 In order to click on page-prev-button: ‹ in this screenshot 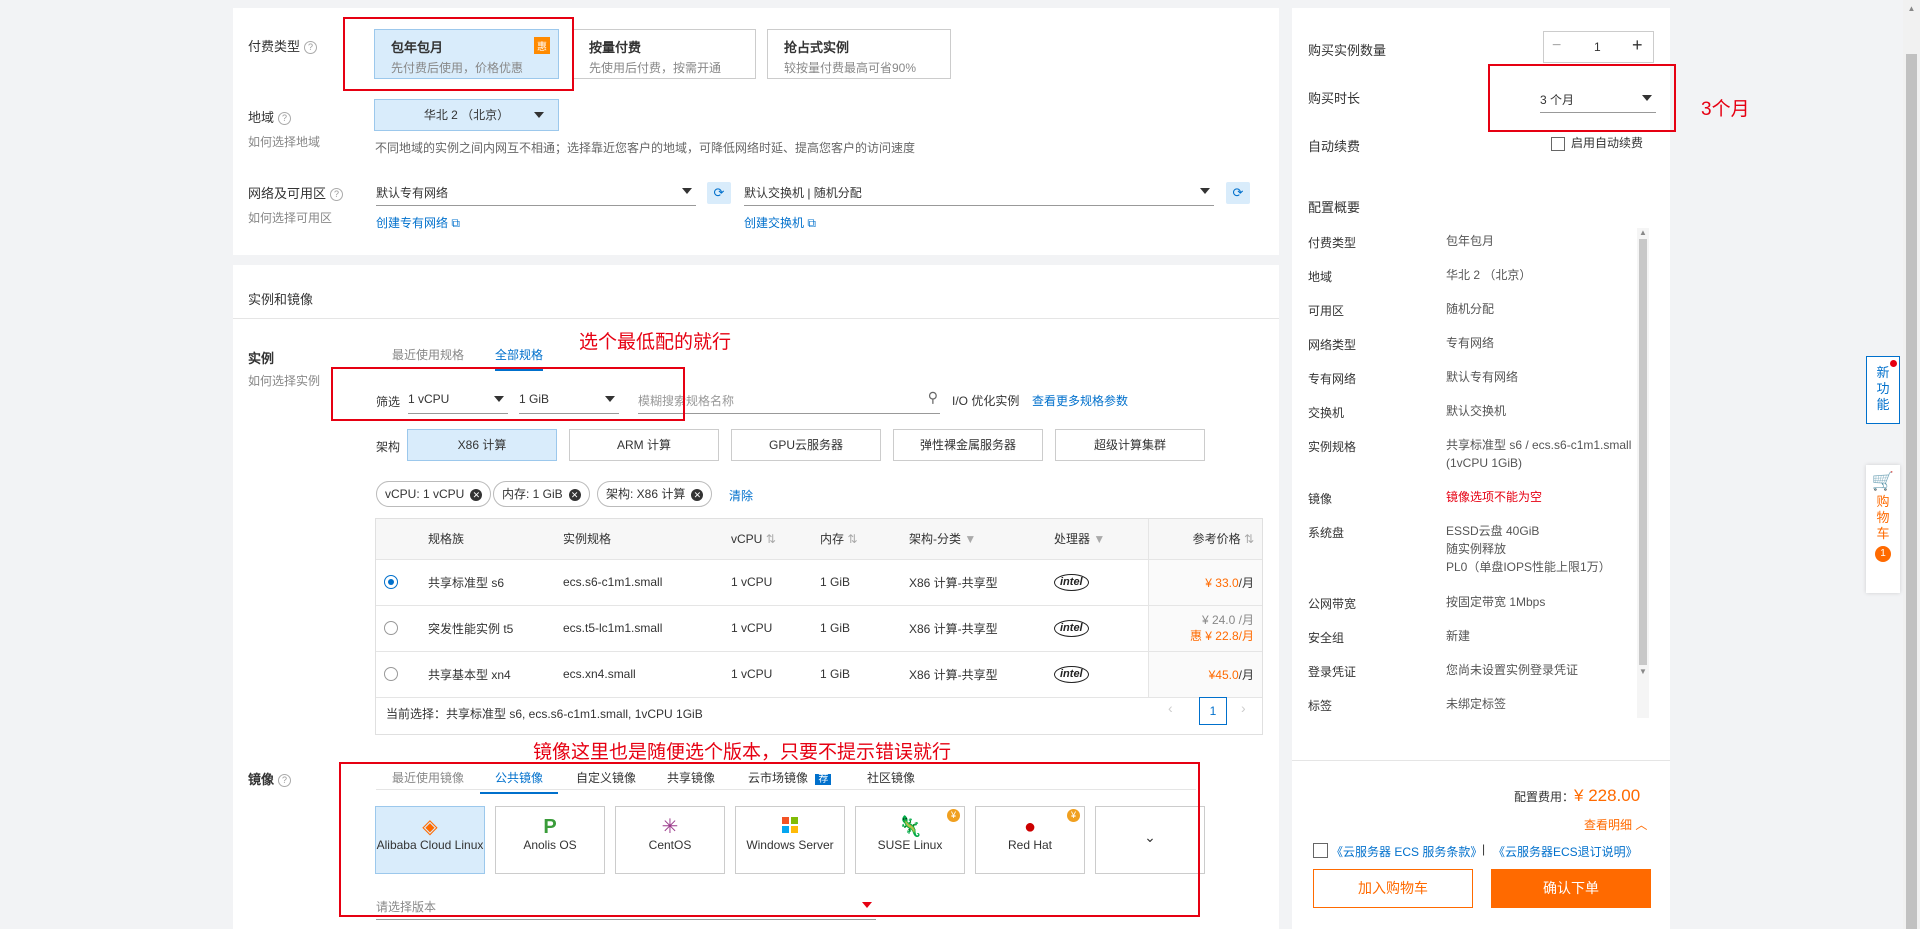, I will do `click(1170, 708)`.